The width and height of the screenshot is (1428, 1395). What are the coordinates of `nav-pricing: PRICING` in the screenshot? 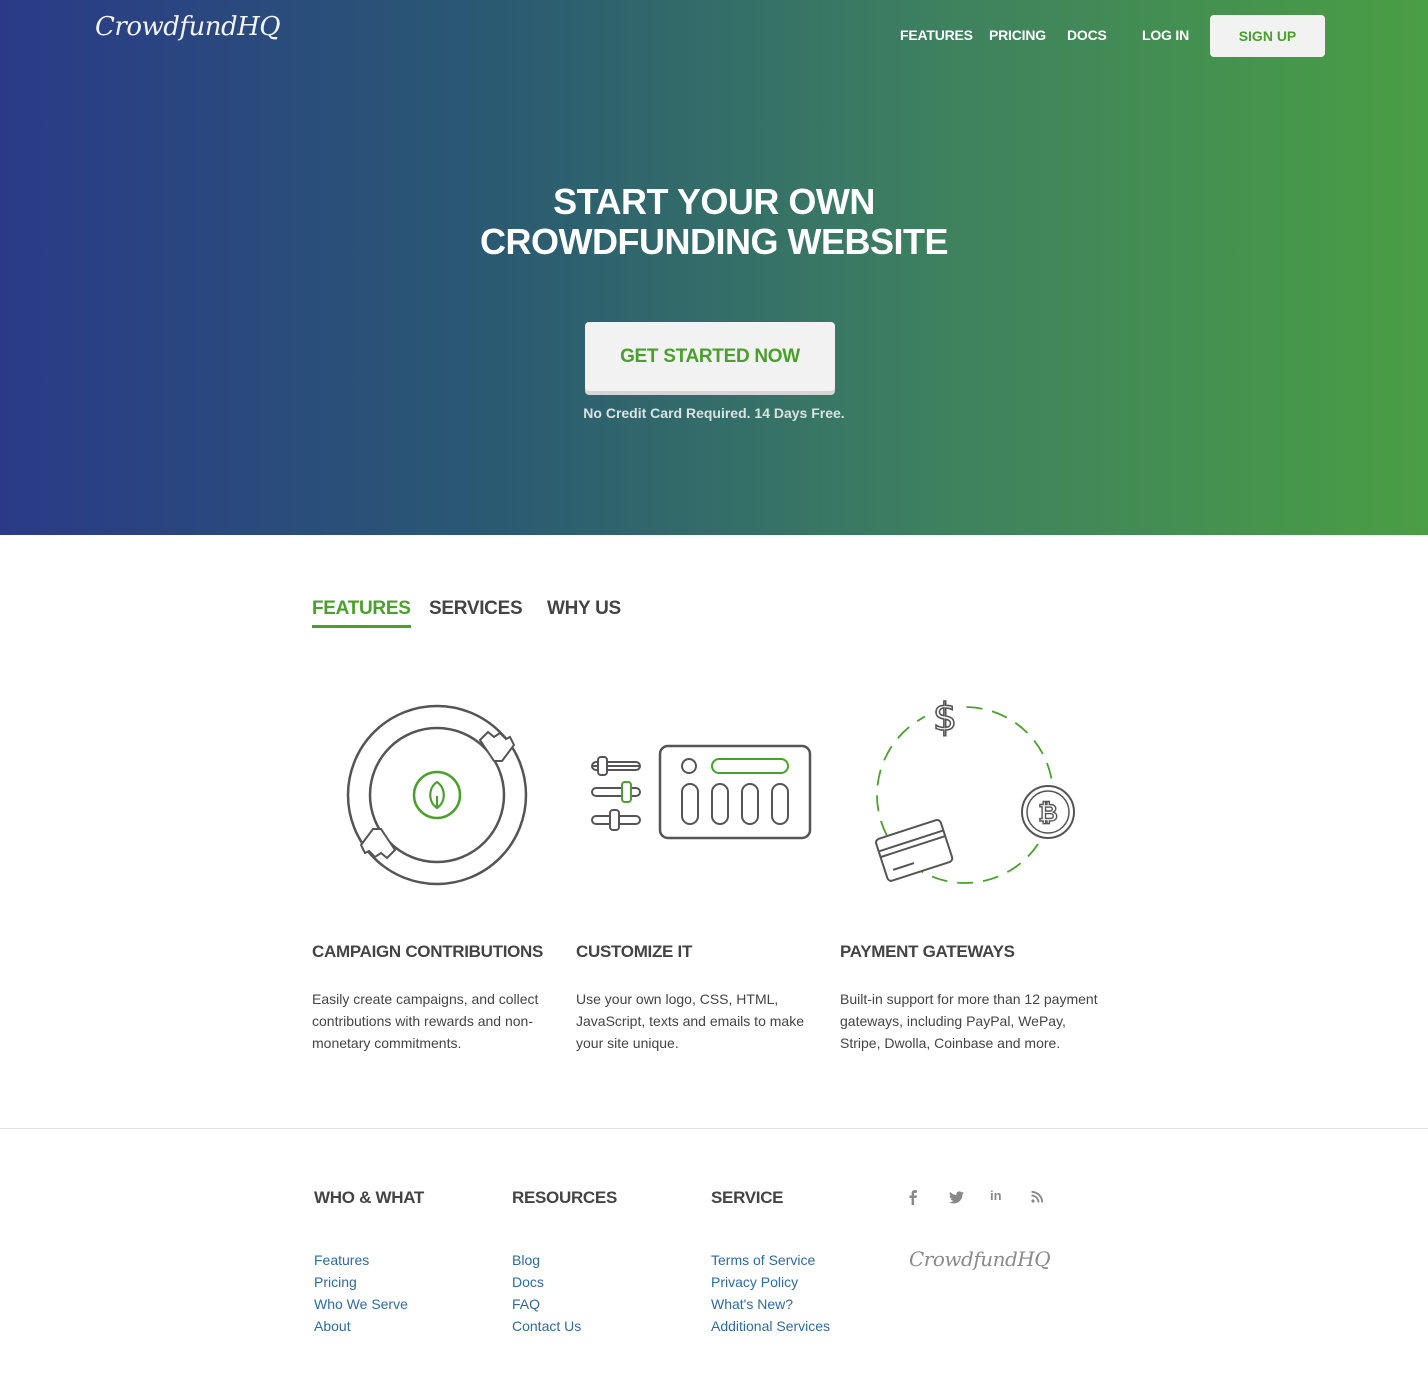 It's located at (1017, 35).